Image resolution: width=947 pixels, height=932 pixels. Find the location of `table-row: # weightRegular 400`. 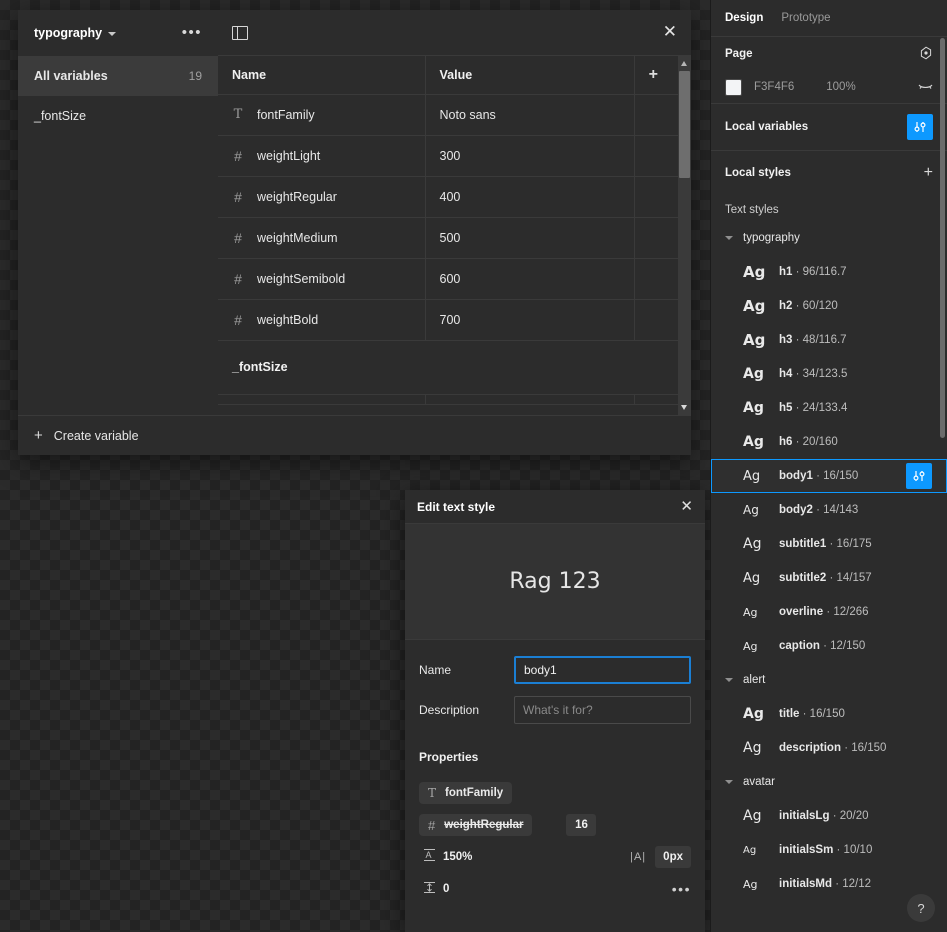

table-row: # weightRegular 400 is located at coordinates (454, 197).